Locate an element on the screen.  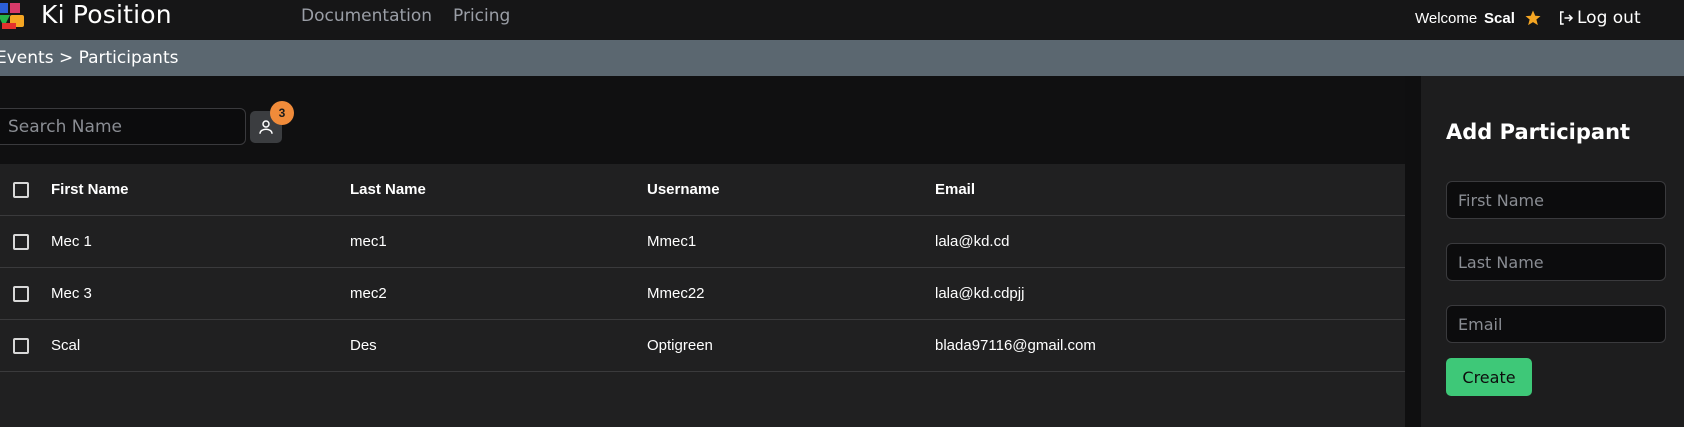
nav-link-documentation: Documentation is located at coordinates (366, 16).